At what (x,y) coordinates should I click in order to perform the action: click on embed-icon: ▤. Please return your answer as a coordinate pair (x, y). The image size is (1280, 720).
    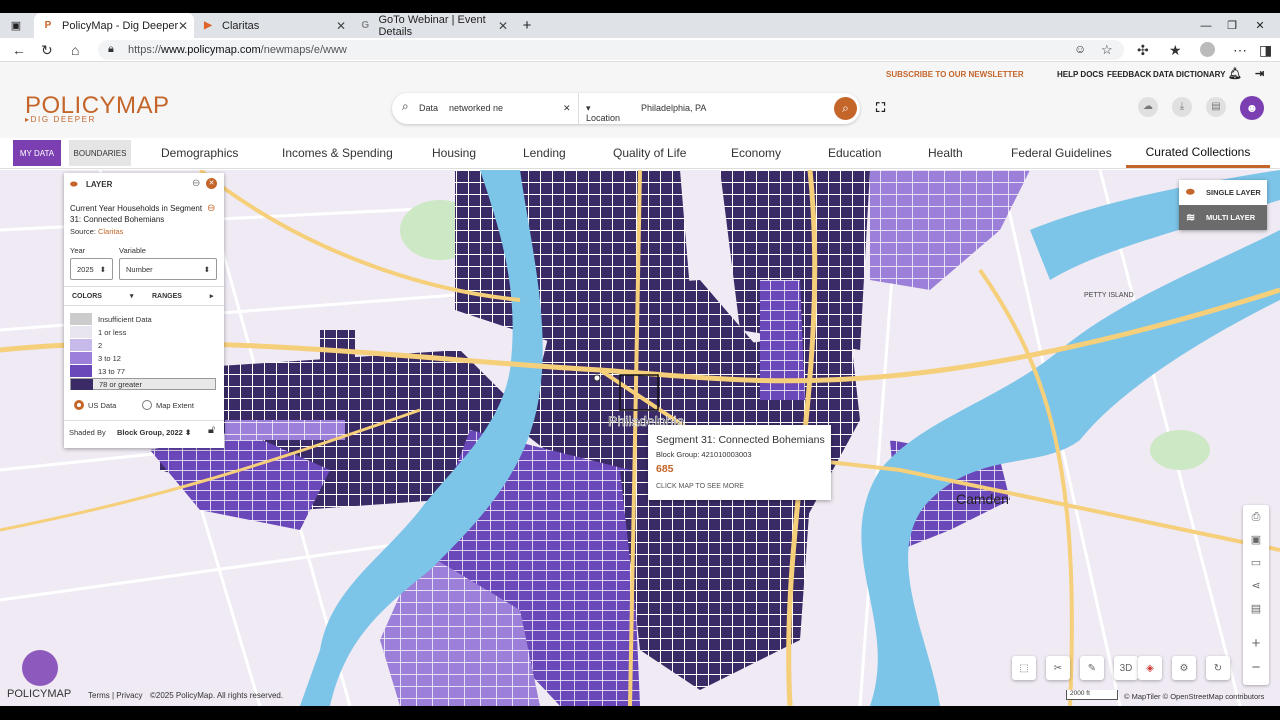
    Looking at the image, I should click on (1256, 608).